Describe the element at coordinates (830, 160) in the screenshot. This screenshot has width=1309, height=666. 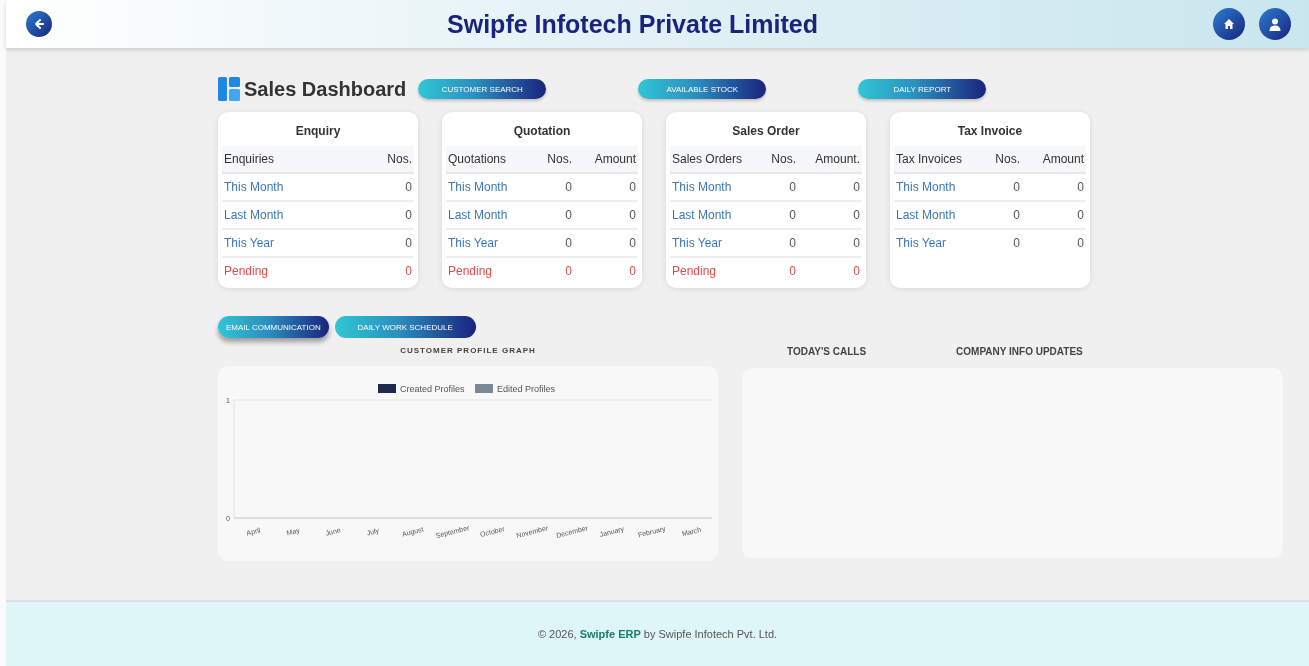
I see `column-header: Amount.` at that location.